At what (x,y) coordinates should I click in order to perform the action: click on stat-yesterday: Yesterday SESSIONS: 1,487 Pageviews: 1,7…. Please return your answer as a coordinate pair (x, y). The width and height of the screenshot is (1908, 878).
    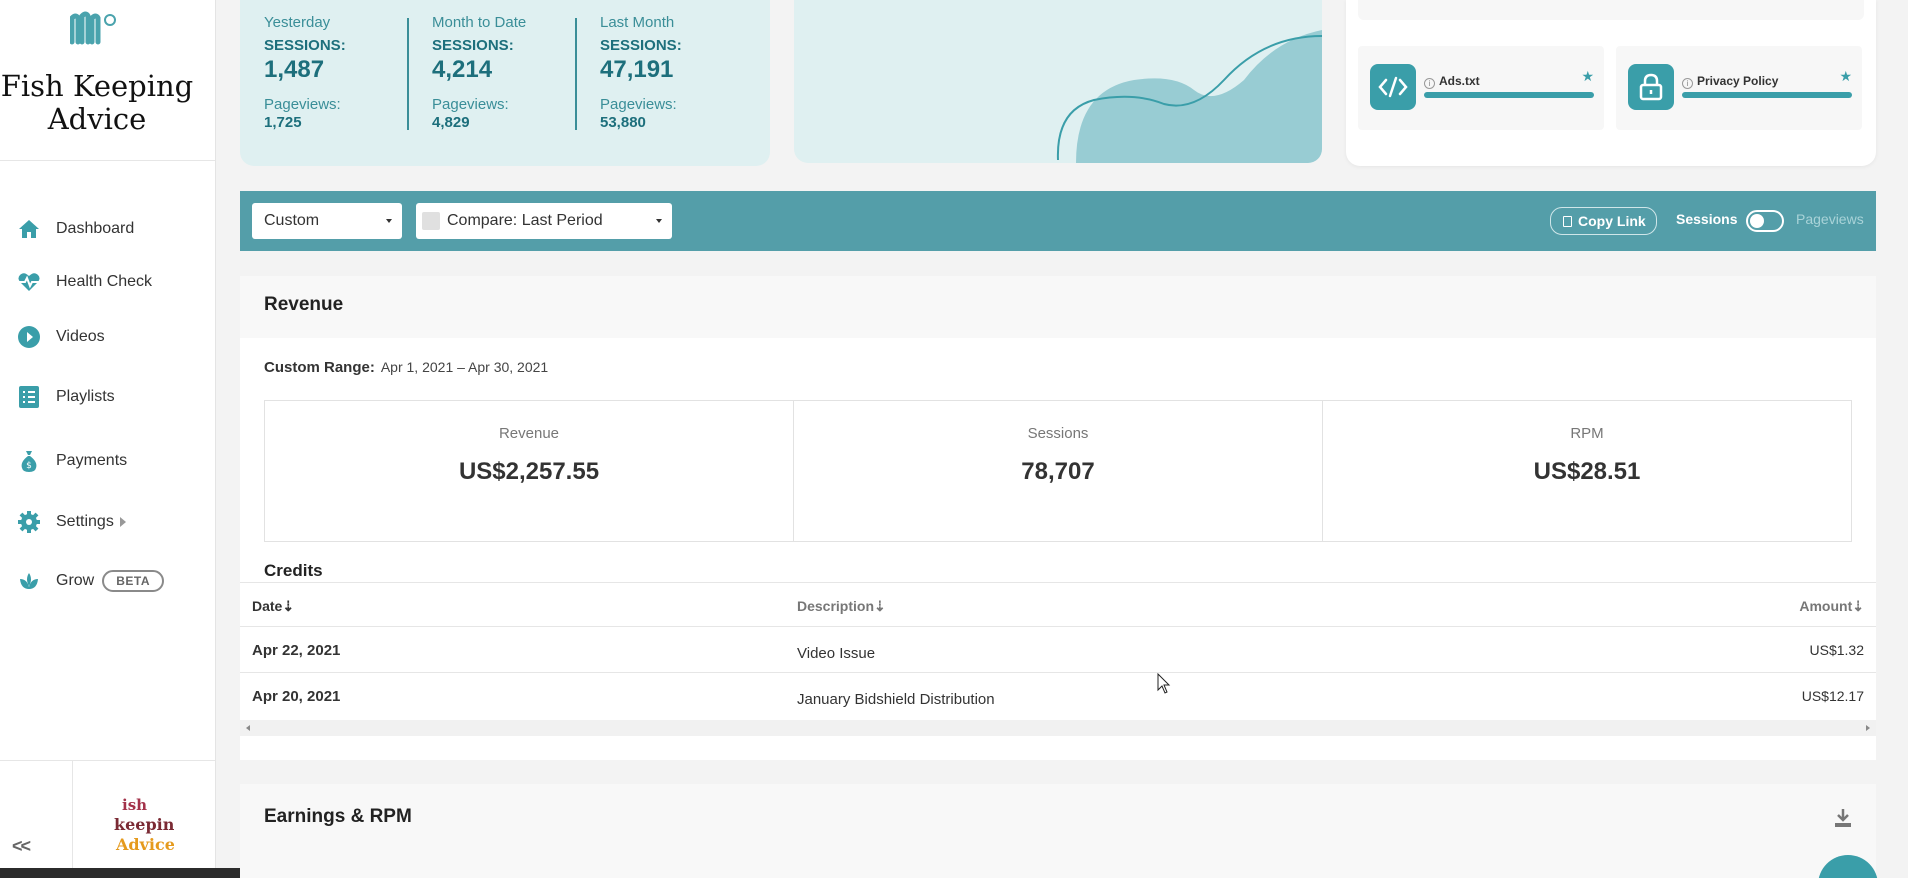
    Looking at the image, I should click on (339, 72).